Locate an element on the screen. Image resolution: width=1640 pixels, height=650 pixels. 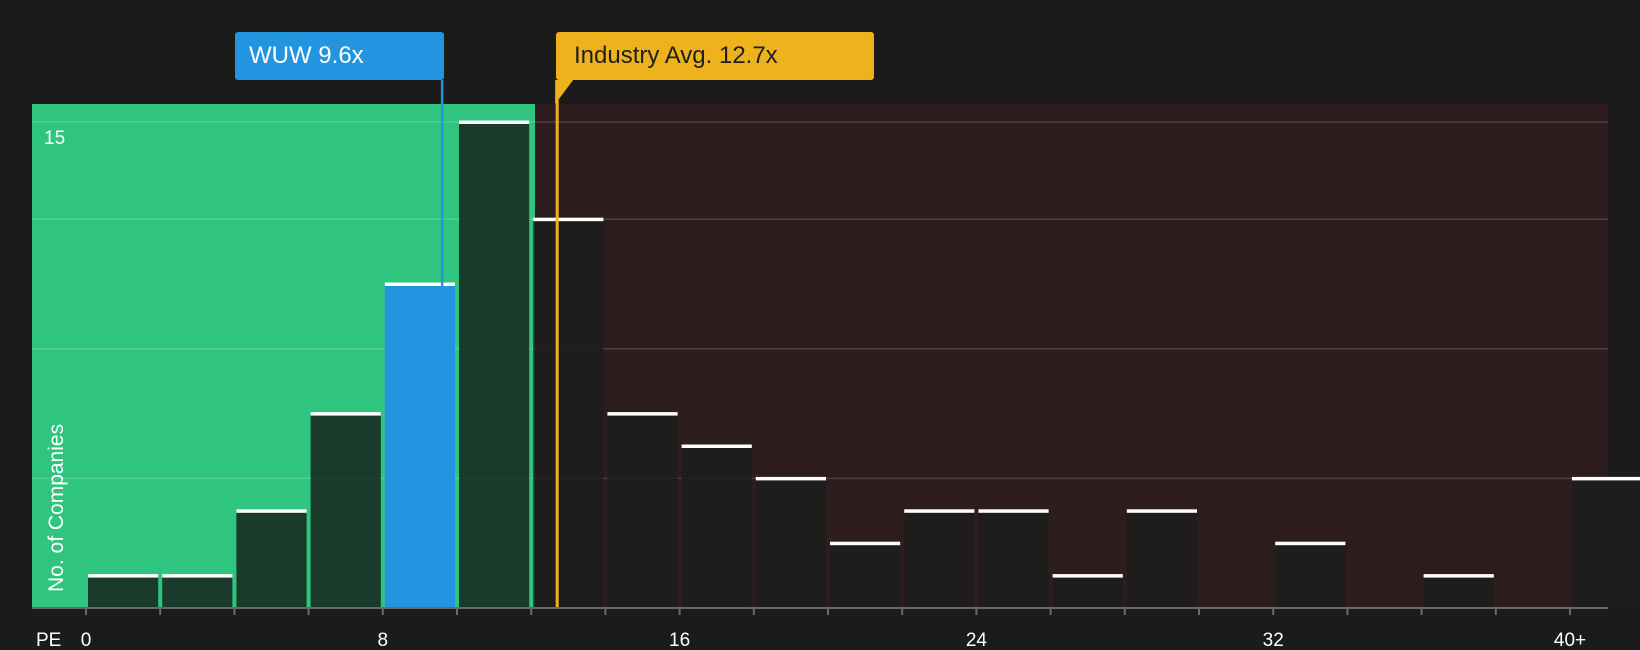
y-tick-label: 15 is located at coordinates (54, 138).